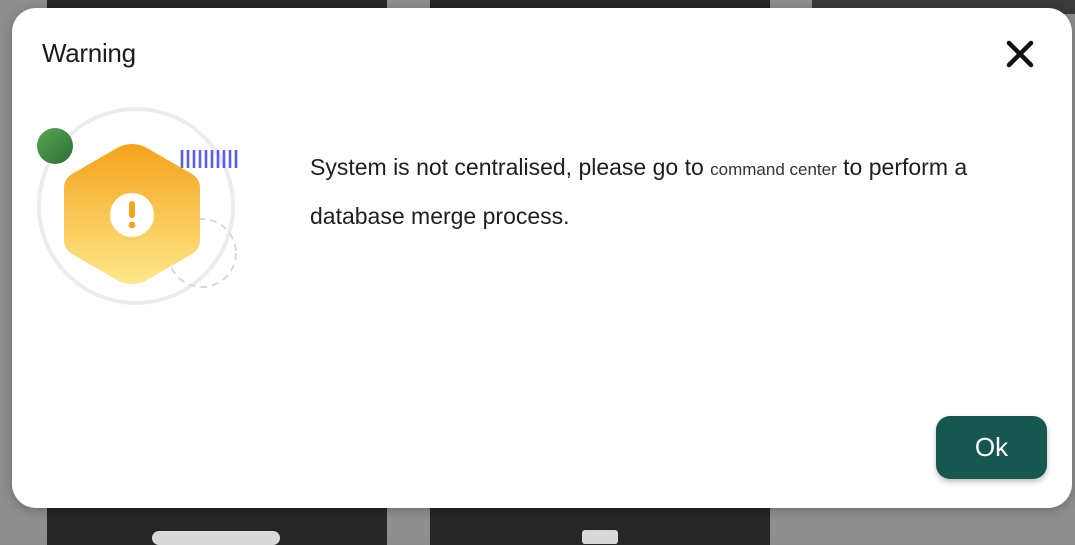 This screenshot has height=545, width=1075. Describe the element at coordinates (773, 169) in the screenshot. I see `command-center-text: command center` at that location.